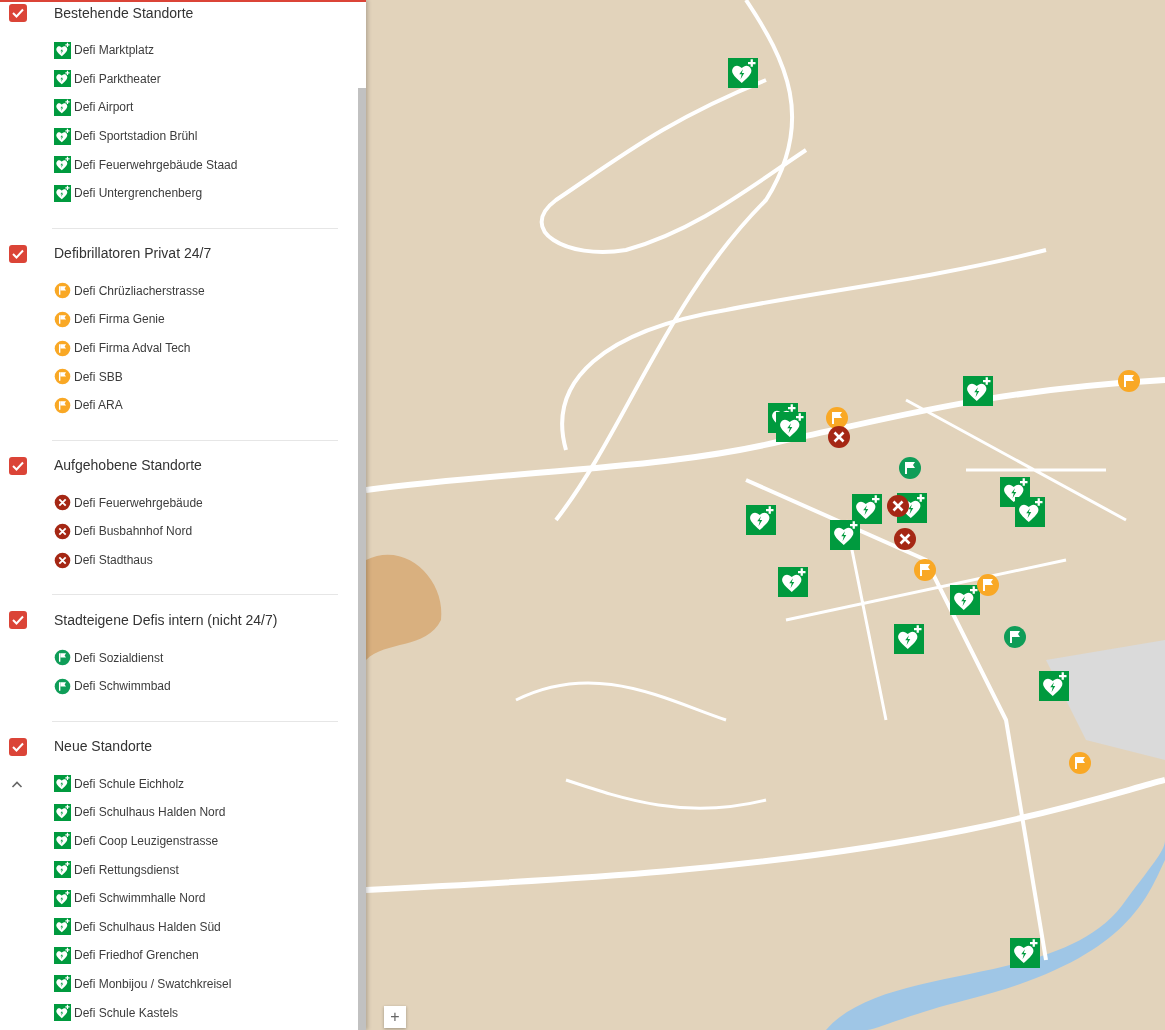 The height and width of the screenshot is (1030, 1165). I want to click on location-item: Defi Untergrenchenberg, so click(138, 193).